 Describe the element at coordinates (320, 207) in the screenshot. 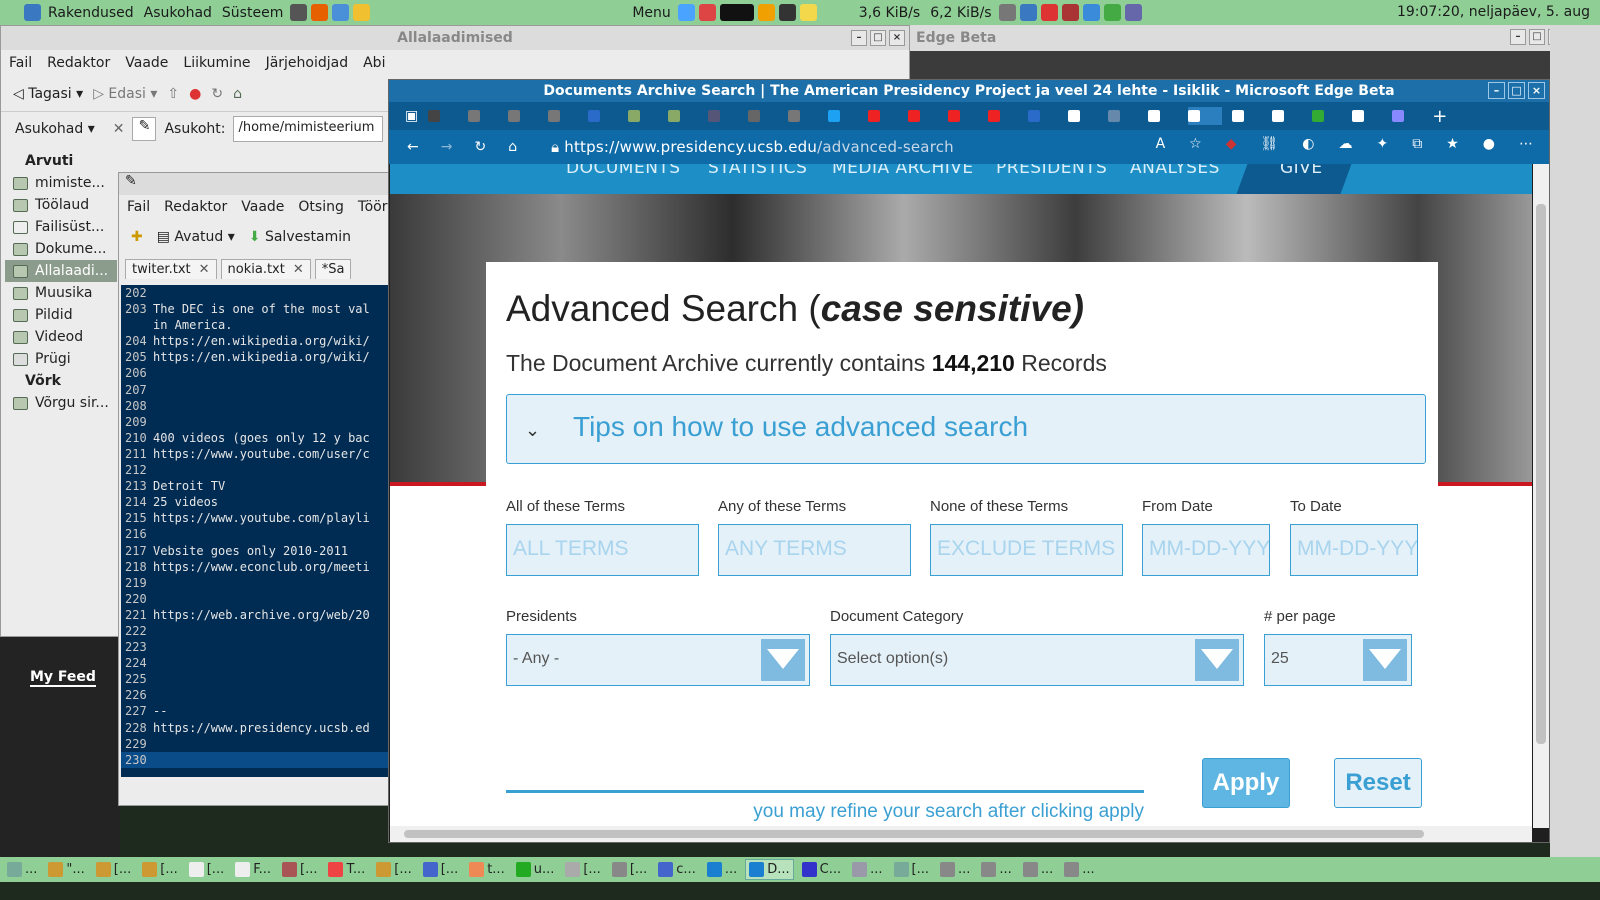

I see `editor-menu-otsing: Otsing` at that location.